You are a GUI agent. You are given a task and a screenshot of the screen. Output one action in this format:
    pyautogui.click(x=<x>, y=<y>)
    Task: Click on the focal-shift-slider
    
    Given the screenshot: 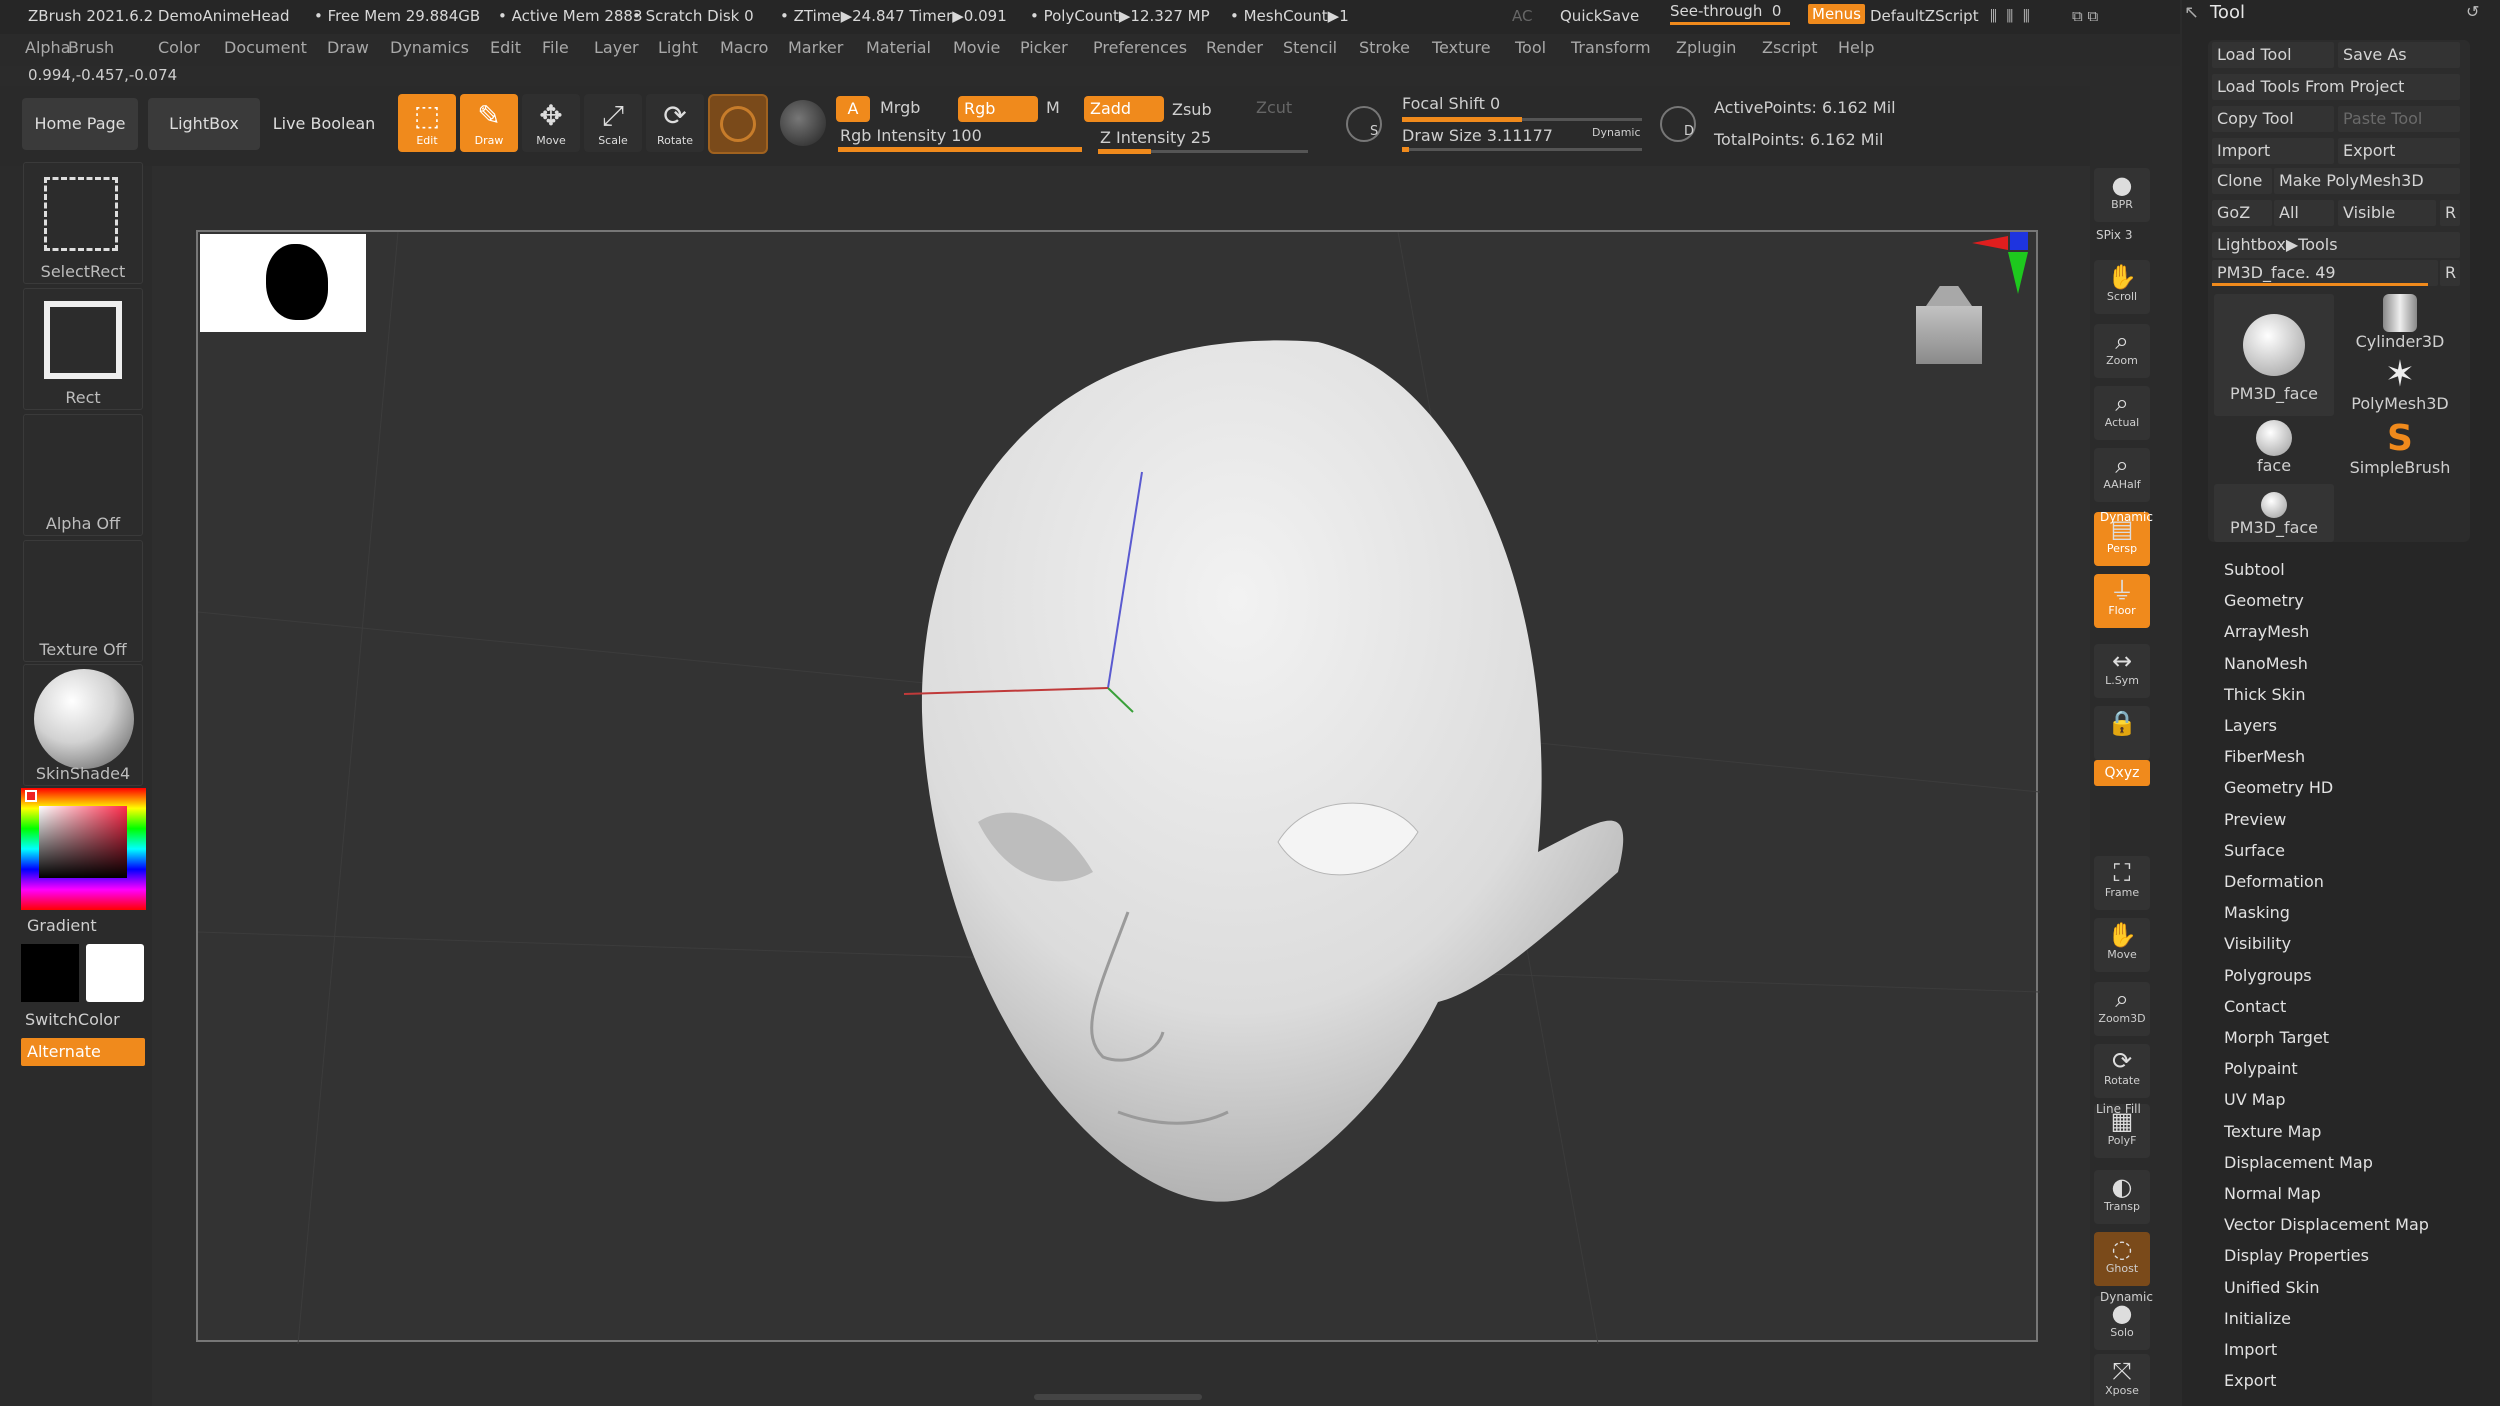 What is the action you would take?
    pyautogui.click(x=1522, y=119)
    